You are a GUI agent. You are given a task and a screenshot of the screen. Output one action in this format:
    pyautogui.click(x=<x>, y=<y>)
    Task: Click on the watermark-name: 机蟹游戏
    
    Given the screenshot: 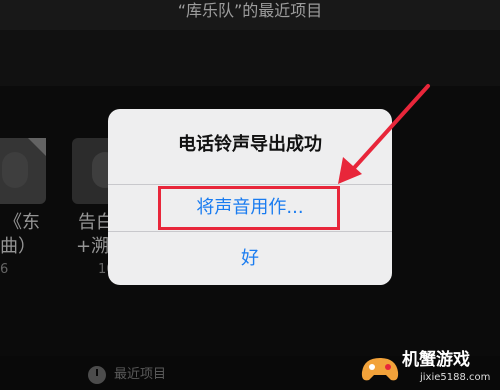 What is the action you would take?
    pyautogui.click(x=436, y=360)
    